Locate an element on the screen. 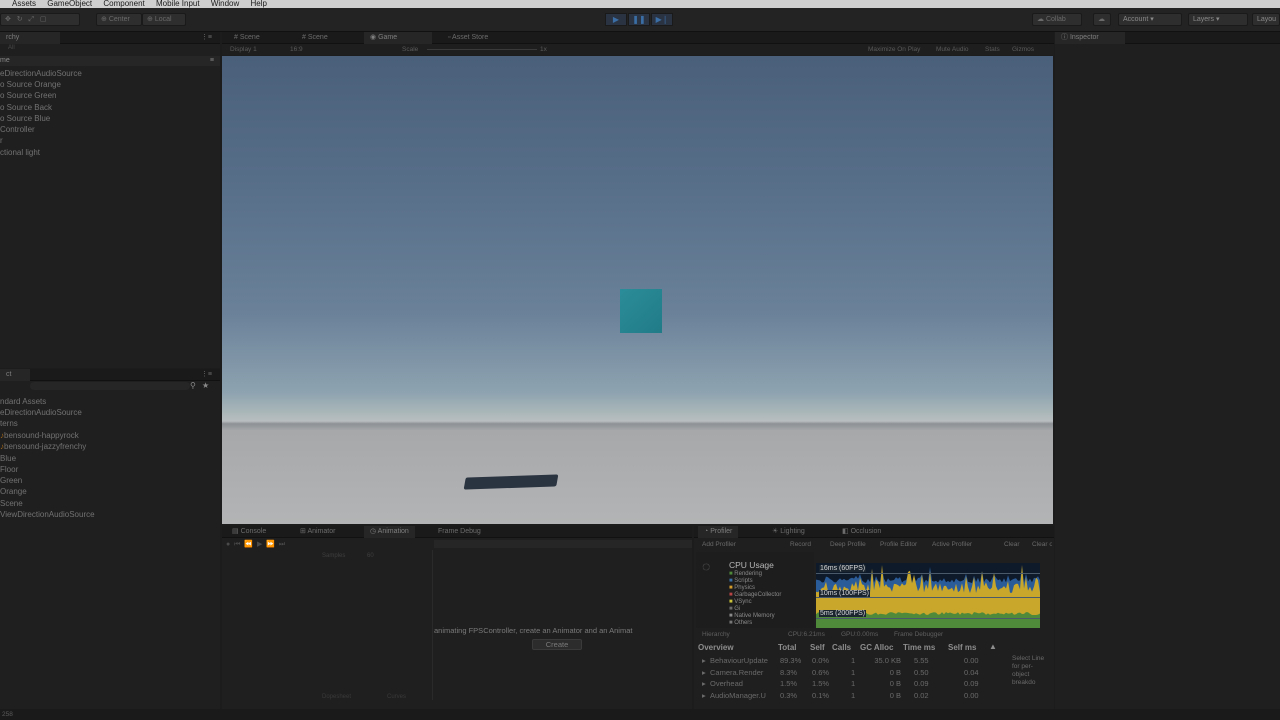 The height and width of the screenshot is (720, 1280). record-toggle: Record is located at coordinates (800, 545).